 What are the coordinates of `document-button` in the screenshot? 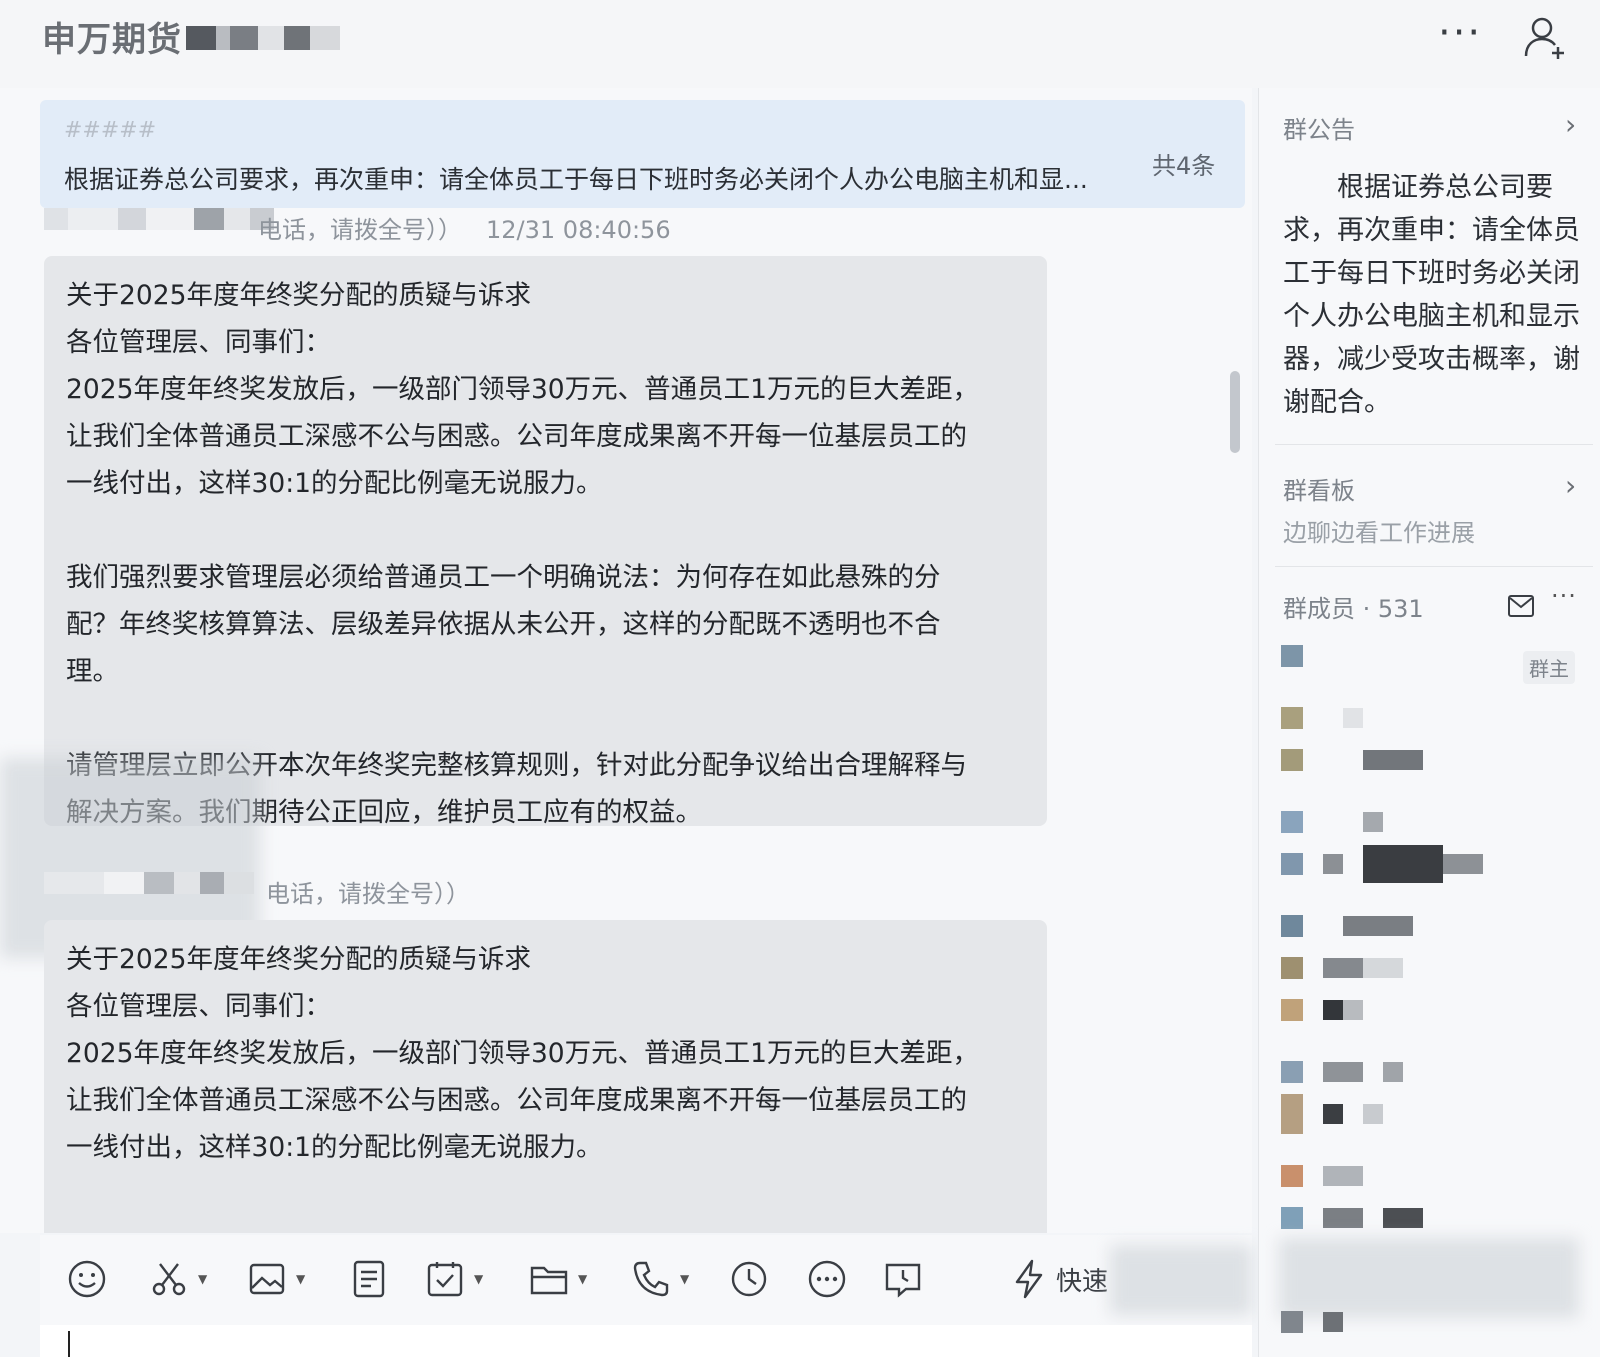 It's located at (369, 1279).